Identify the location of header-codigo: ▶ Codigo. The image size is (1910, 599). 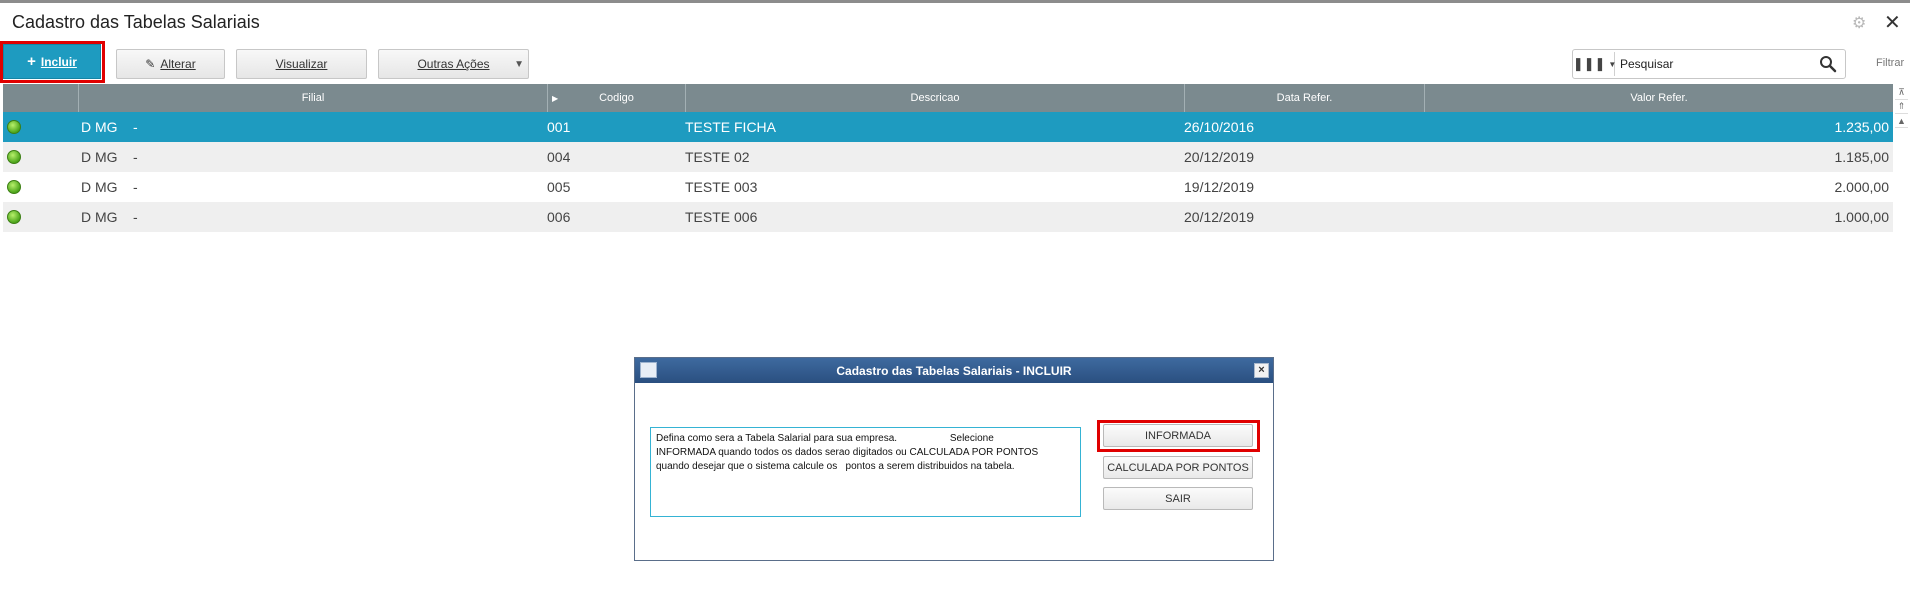
(616, 98).